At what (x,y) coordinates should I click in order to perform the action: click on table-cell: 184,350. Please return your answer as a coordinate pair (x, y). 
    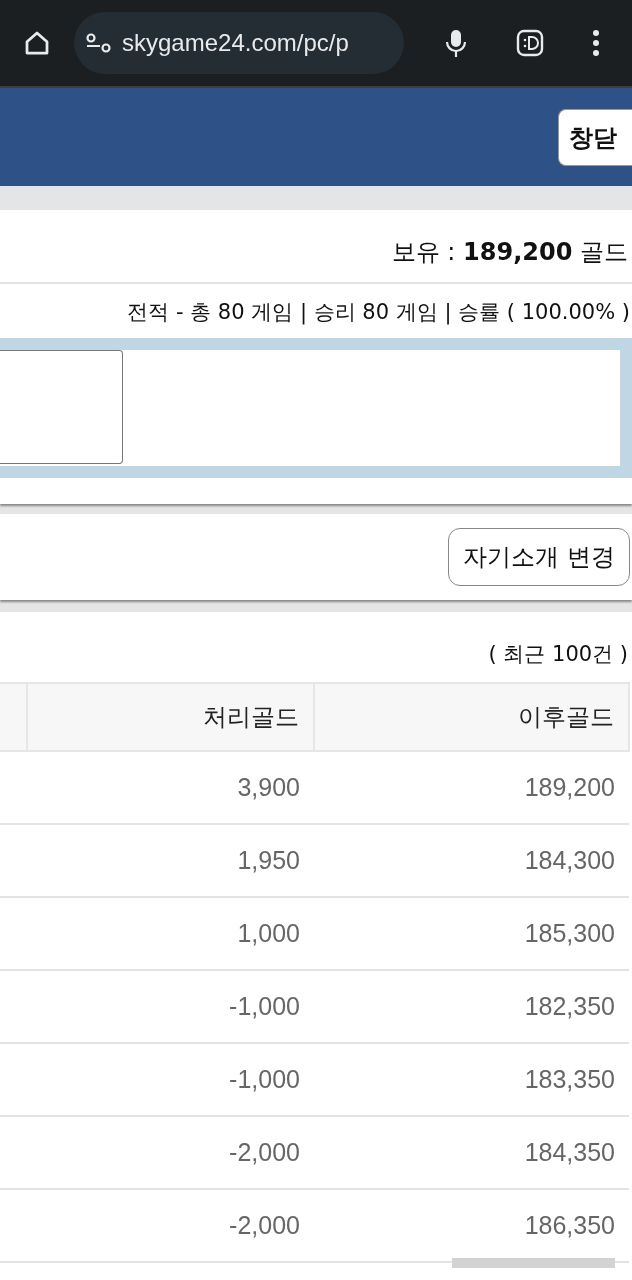
    Looking at the image, I should click on (471, 1152).